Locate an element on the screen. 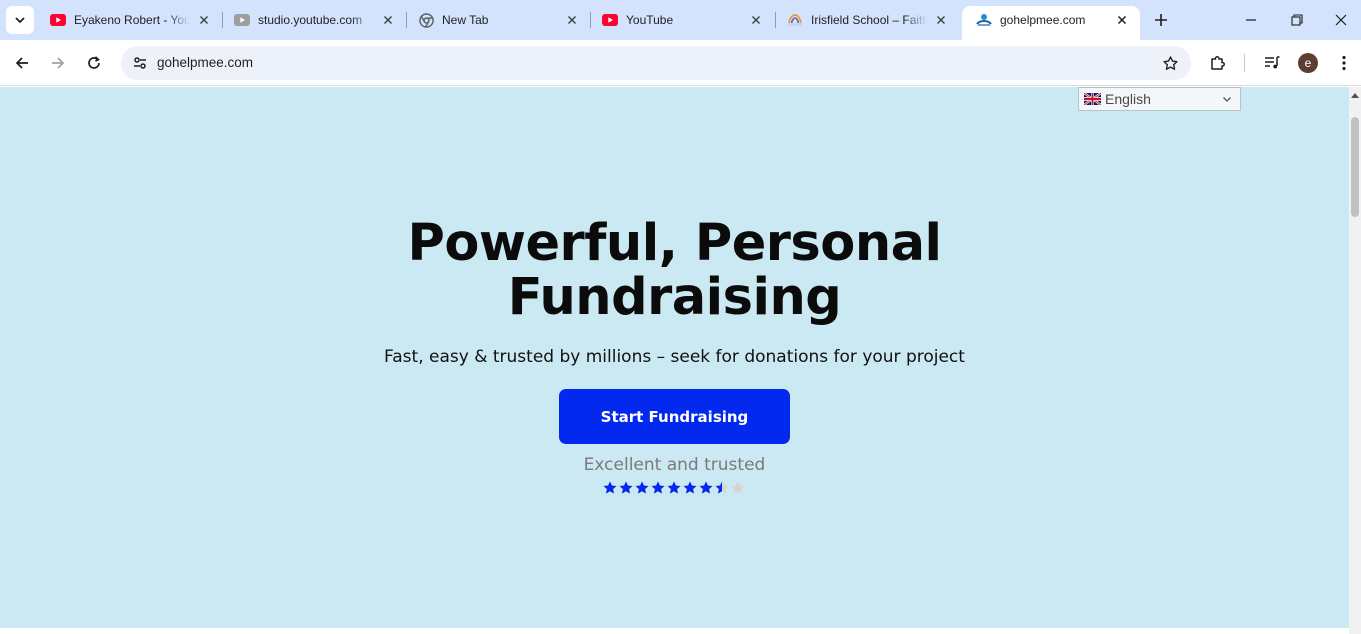 The width and height of the screenshot is (1361, 634). scrollbar is located at coordinates (1355, 360).